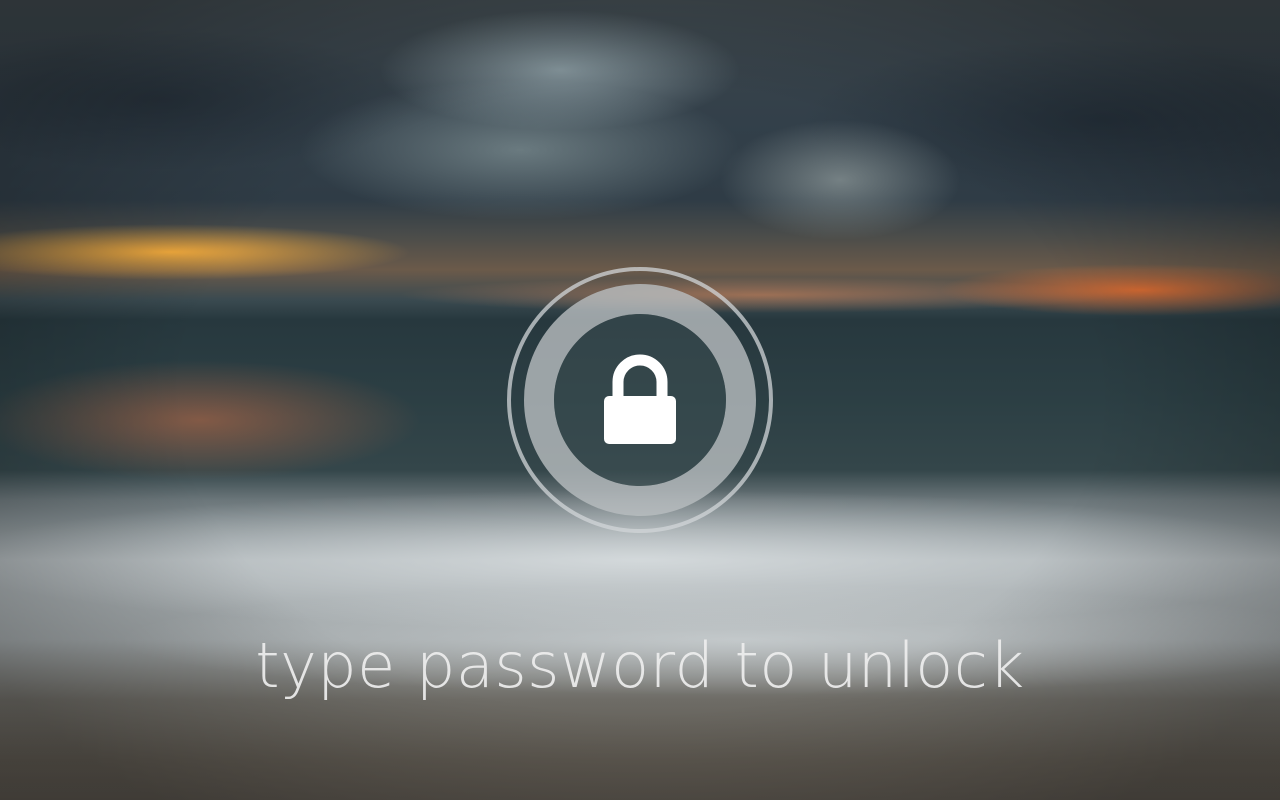 The image size is (1280, 800). I want to click on padlock-icon, so click(640, 399).